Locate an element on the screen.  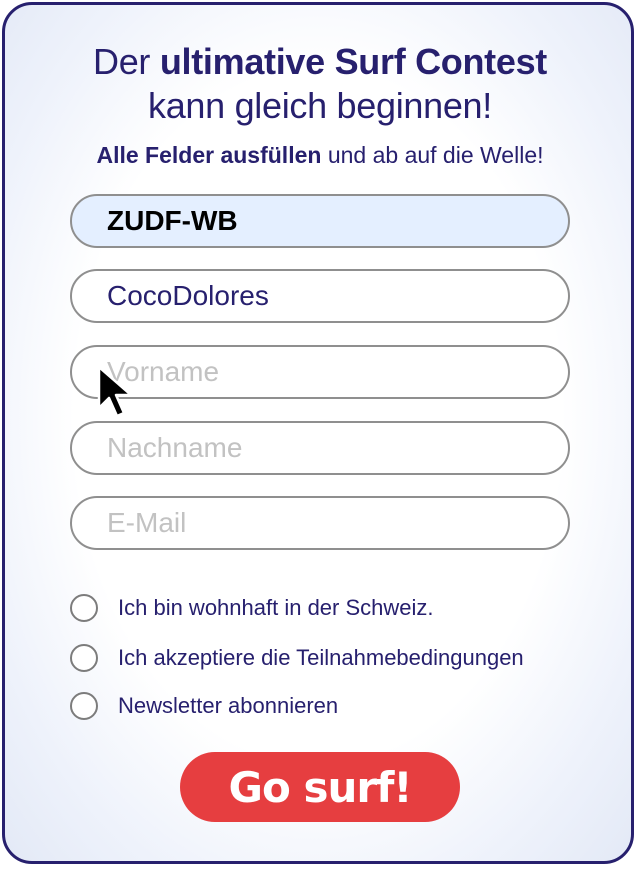
title-line2: kann gleich beginnen! is located at coordinates (320, 105).